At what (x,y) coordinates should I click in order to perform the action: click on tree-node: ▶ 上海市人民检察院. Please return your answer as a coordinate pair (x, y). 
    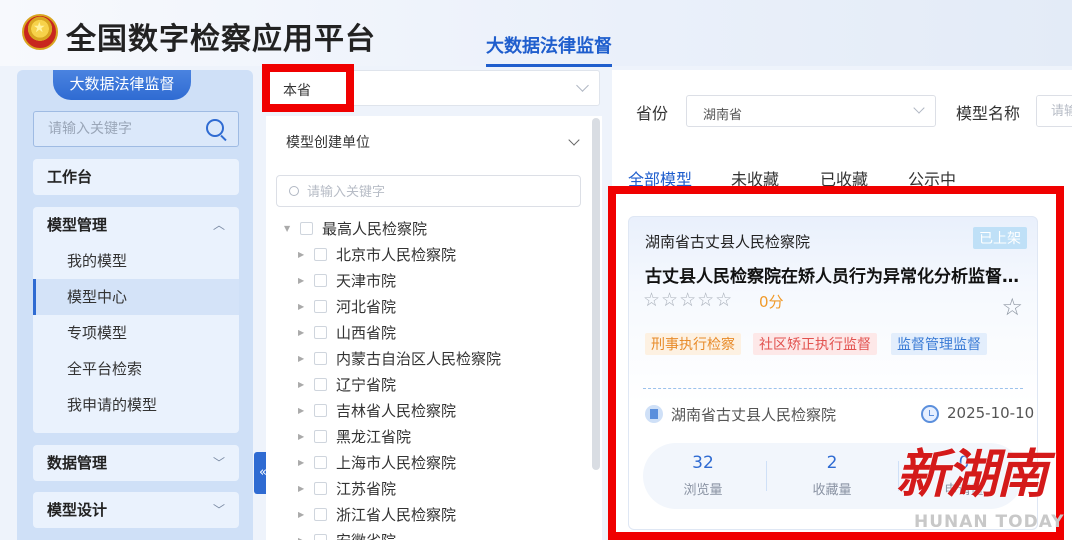
    Looking at the image, I should click on (432, 463).